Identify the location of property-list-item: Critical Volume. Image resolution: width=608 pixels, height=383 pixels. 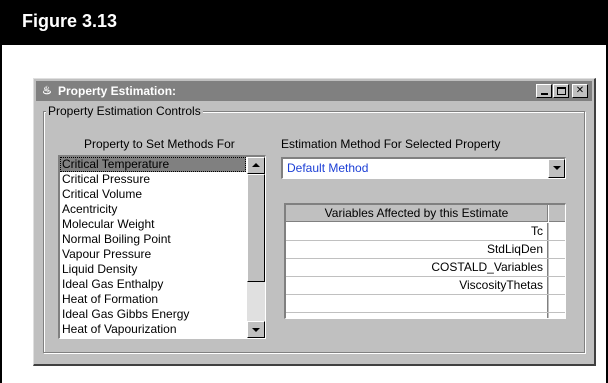
(153, 194).